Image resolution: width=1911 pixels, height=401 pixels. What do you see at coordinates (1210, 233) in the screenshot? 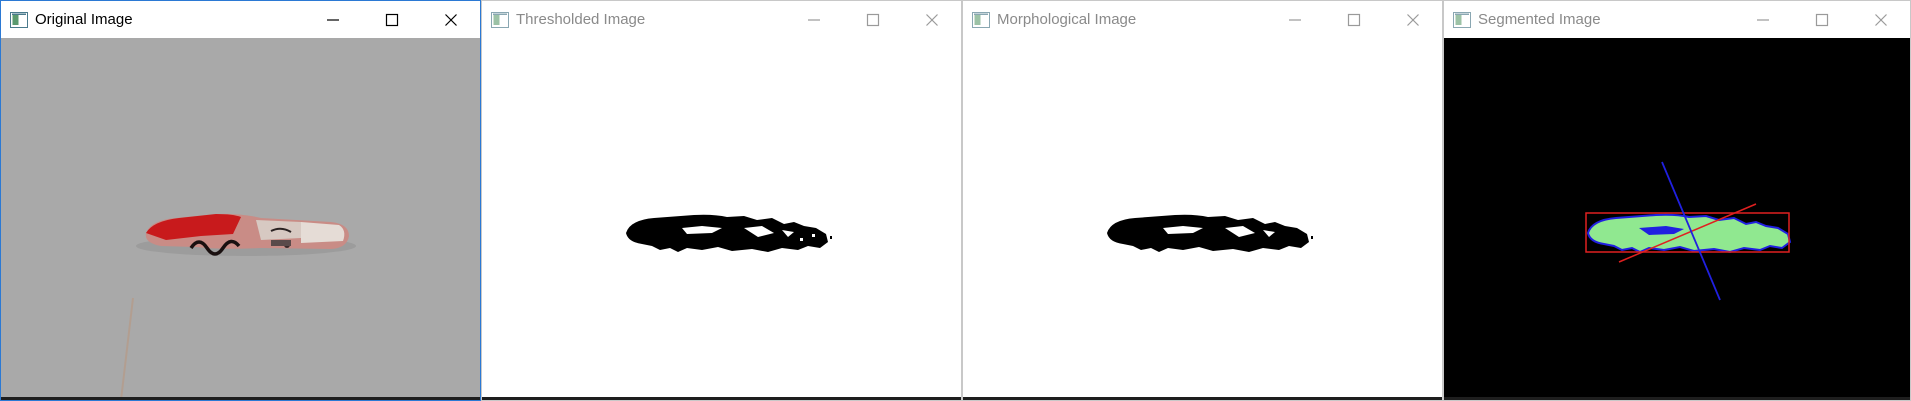
I see `morphology-blob` at bounding box center [1210, 233].